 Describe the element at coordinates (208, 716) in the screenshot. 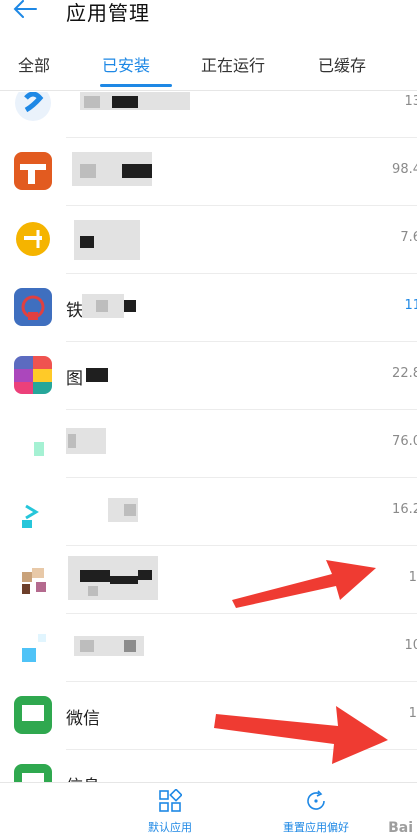

I see `list-item: 微信 1.` at that location.